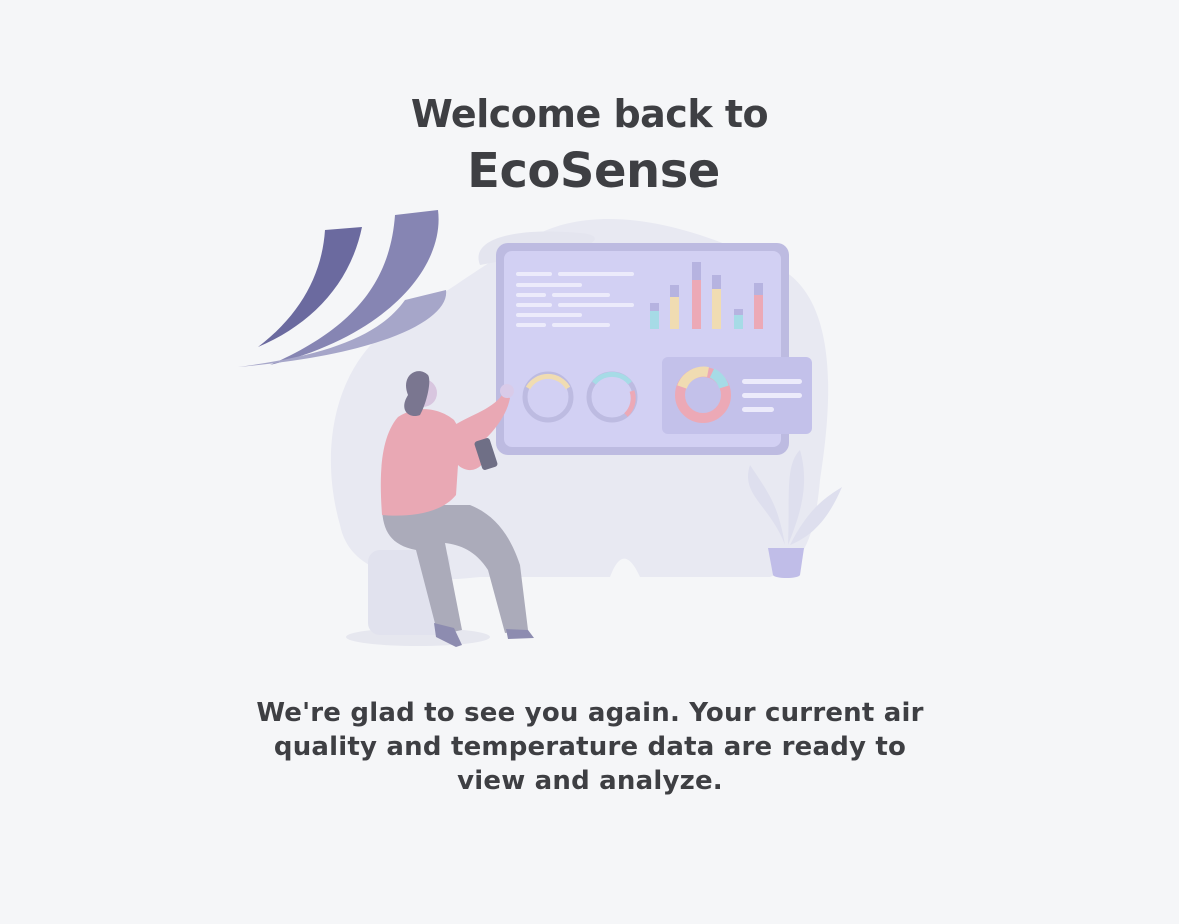 The width and height of the screenshot is (1179, 924). What do you see at coordinates (593, 171) in the screenshot?
I see `app-name-title: EcoSense` at bounding box center [593, 171].